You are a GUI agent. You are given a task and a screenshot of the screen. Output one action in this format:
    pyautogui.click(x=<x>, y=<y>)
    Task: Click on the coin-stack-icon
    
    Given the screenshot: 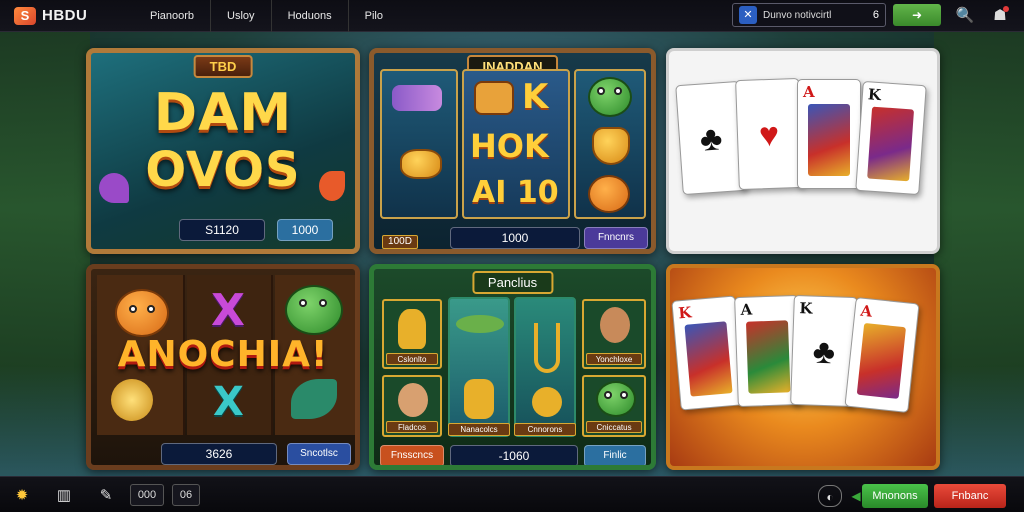 What is the action you would take?
    pyautogui.click(x=132, y=400)
    